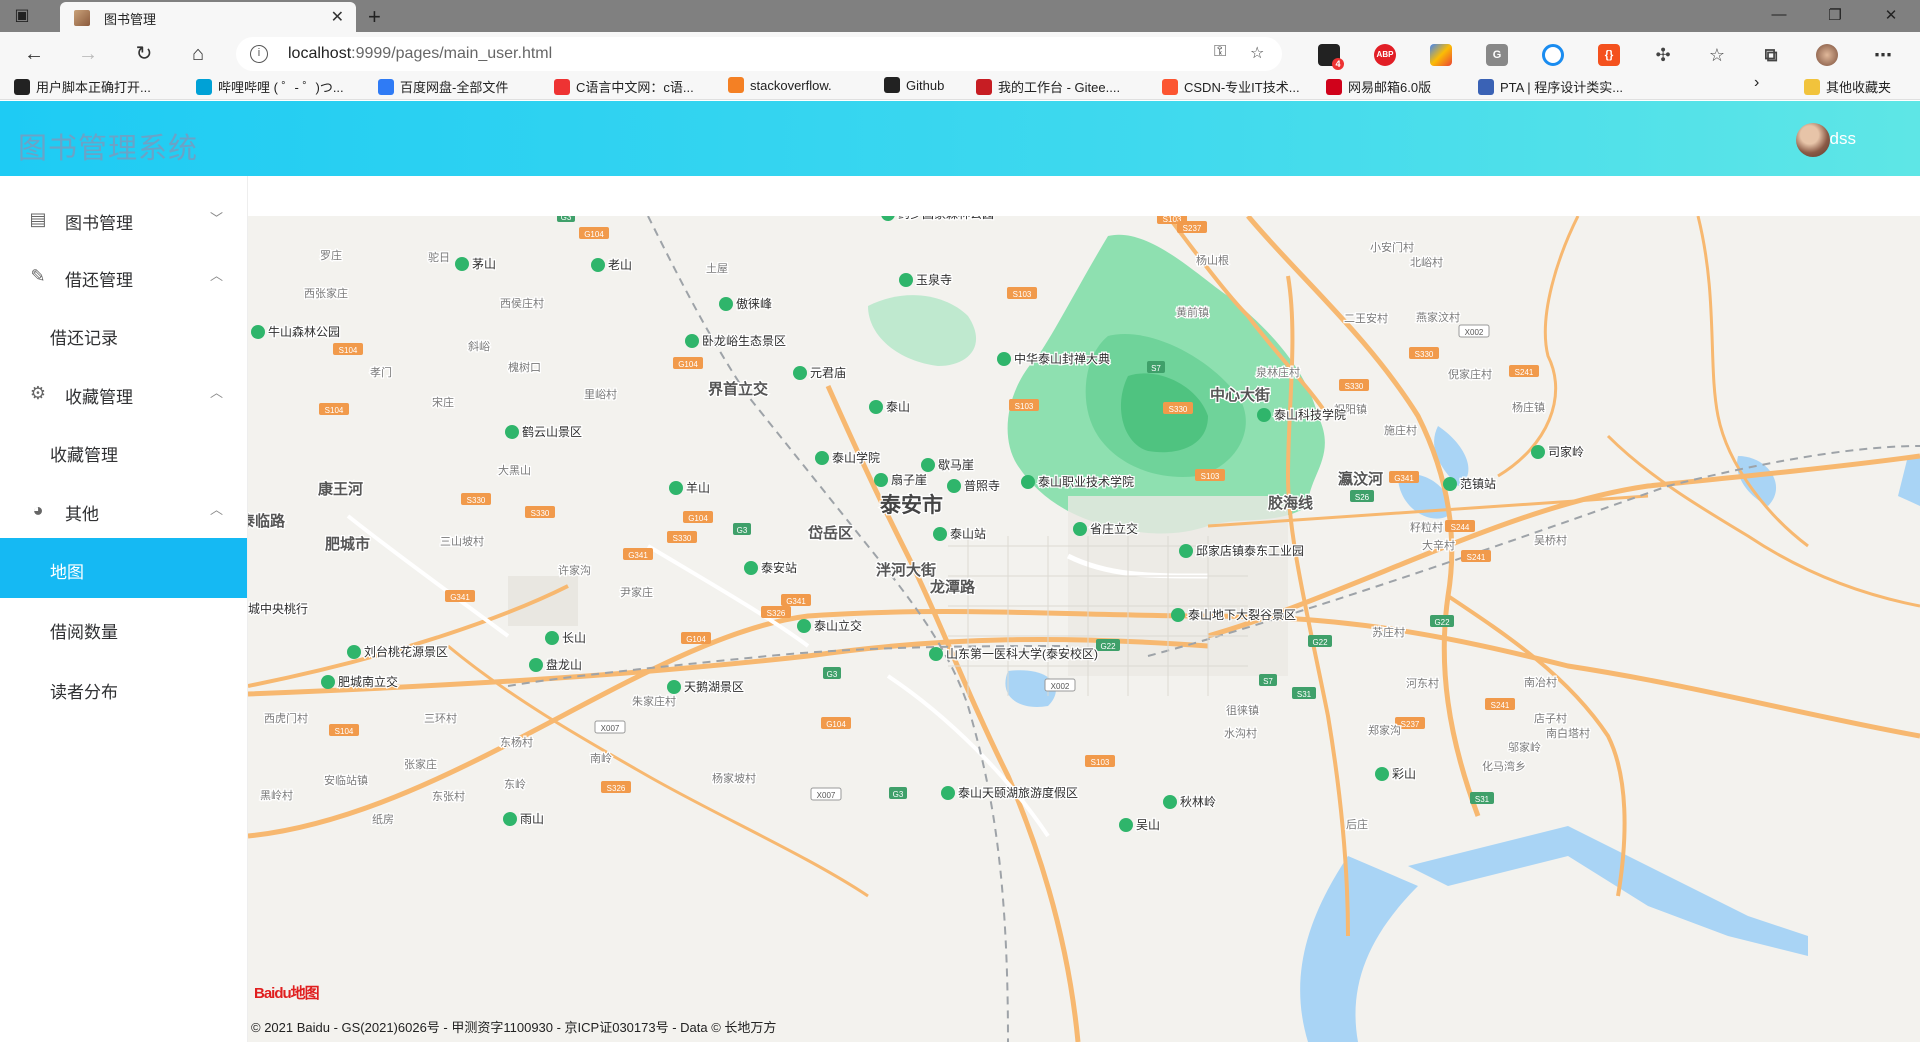 The width and height of the screenshot is (1920, 1042). I want to click on poi-label: 中华泰山封禅大典, so click(1062, 358).